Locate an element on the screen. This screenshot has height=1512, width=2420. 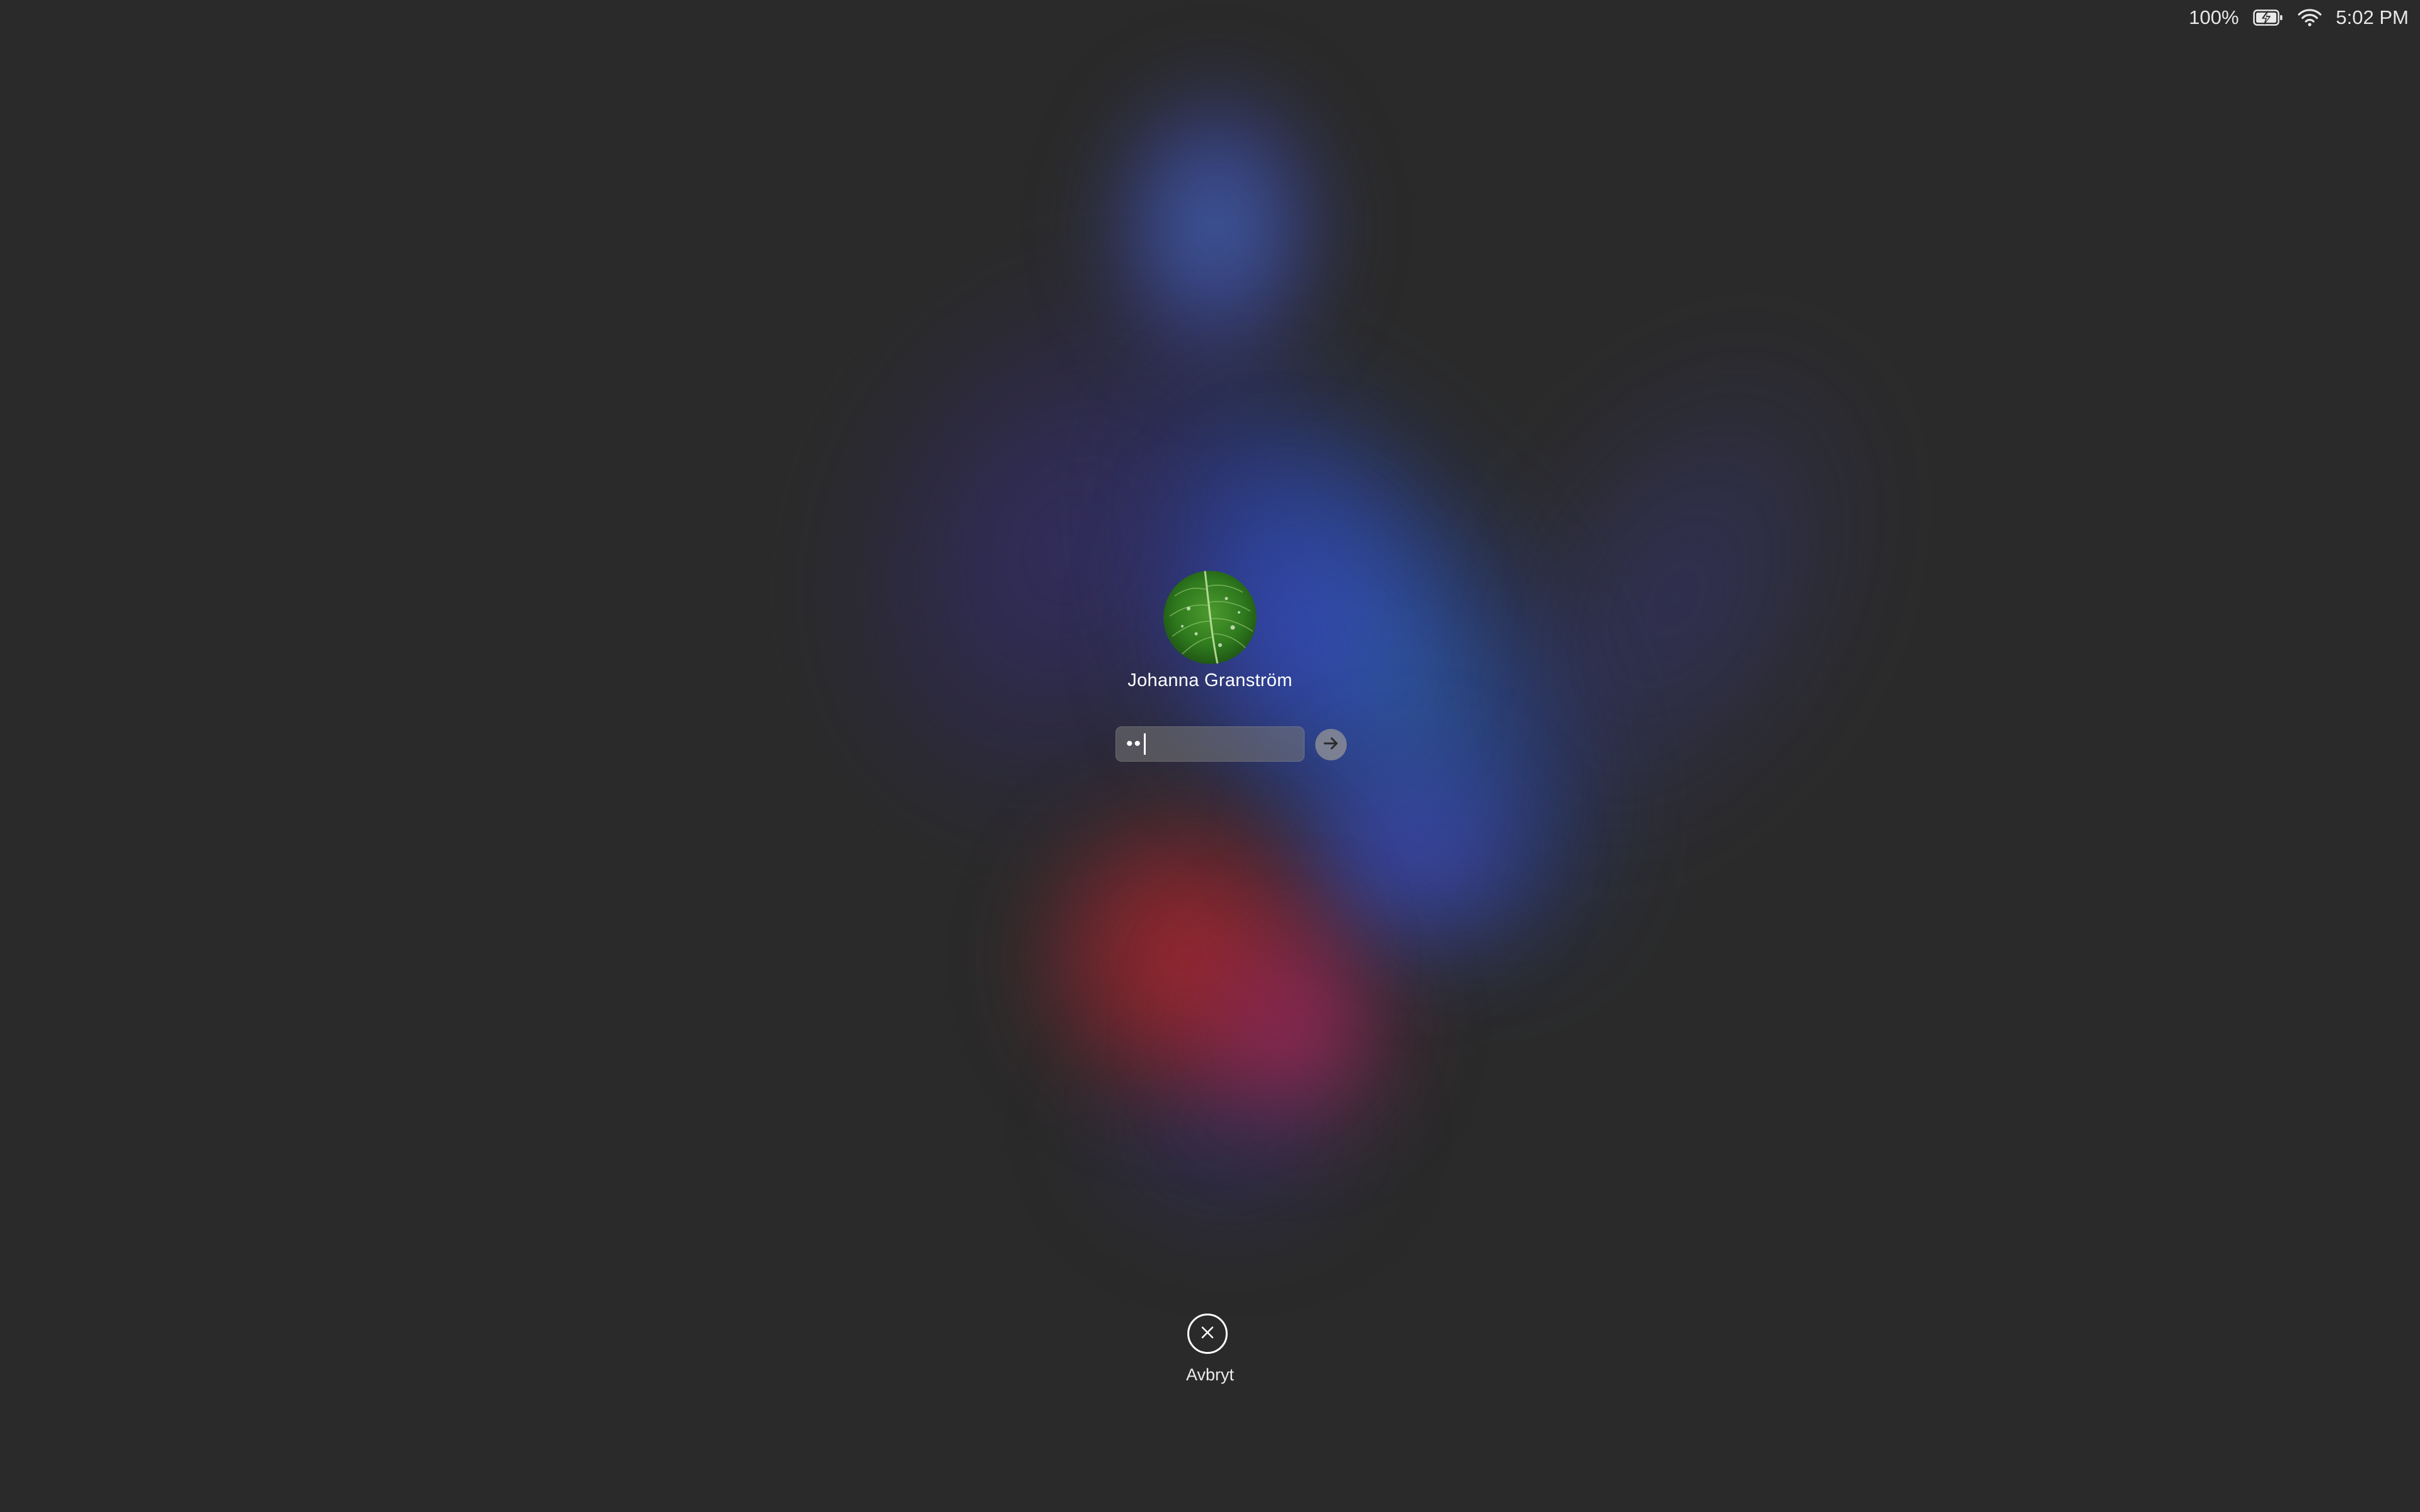
cancel-button is located at coordinates (1207, 1334).